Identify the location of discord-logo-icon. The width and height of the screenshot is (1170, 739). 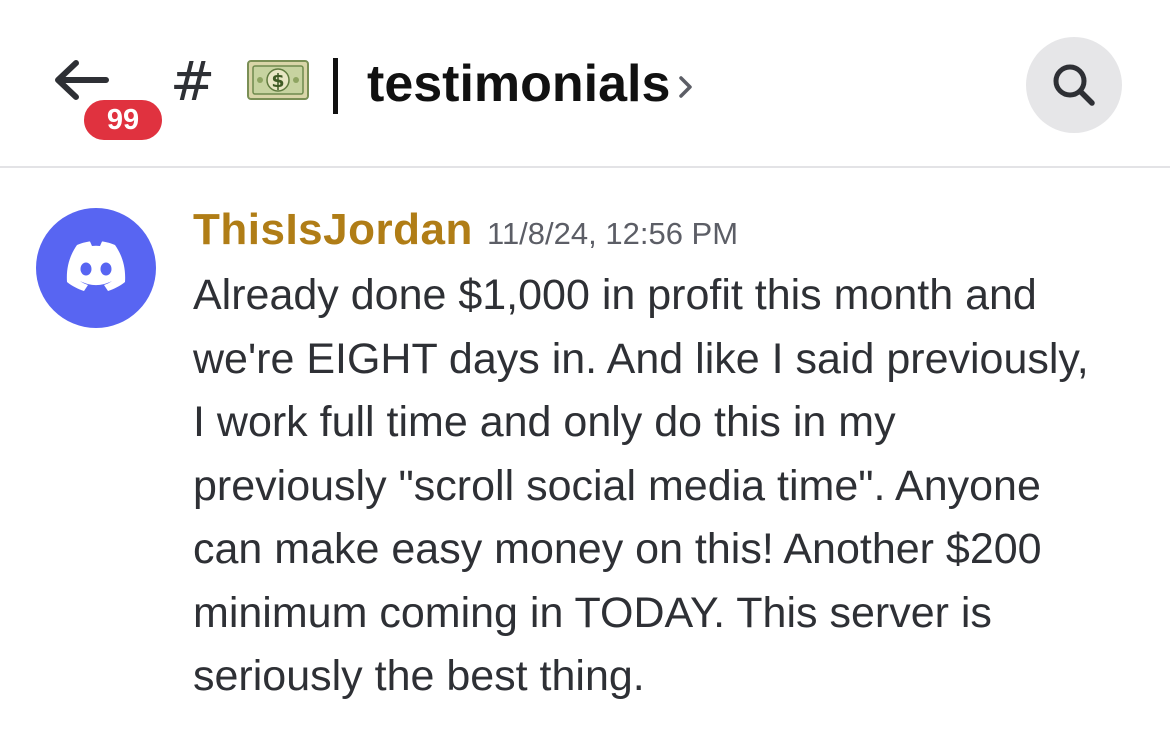
(96, 266).